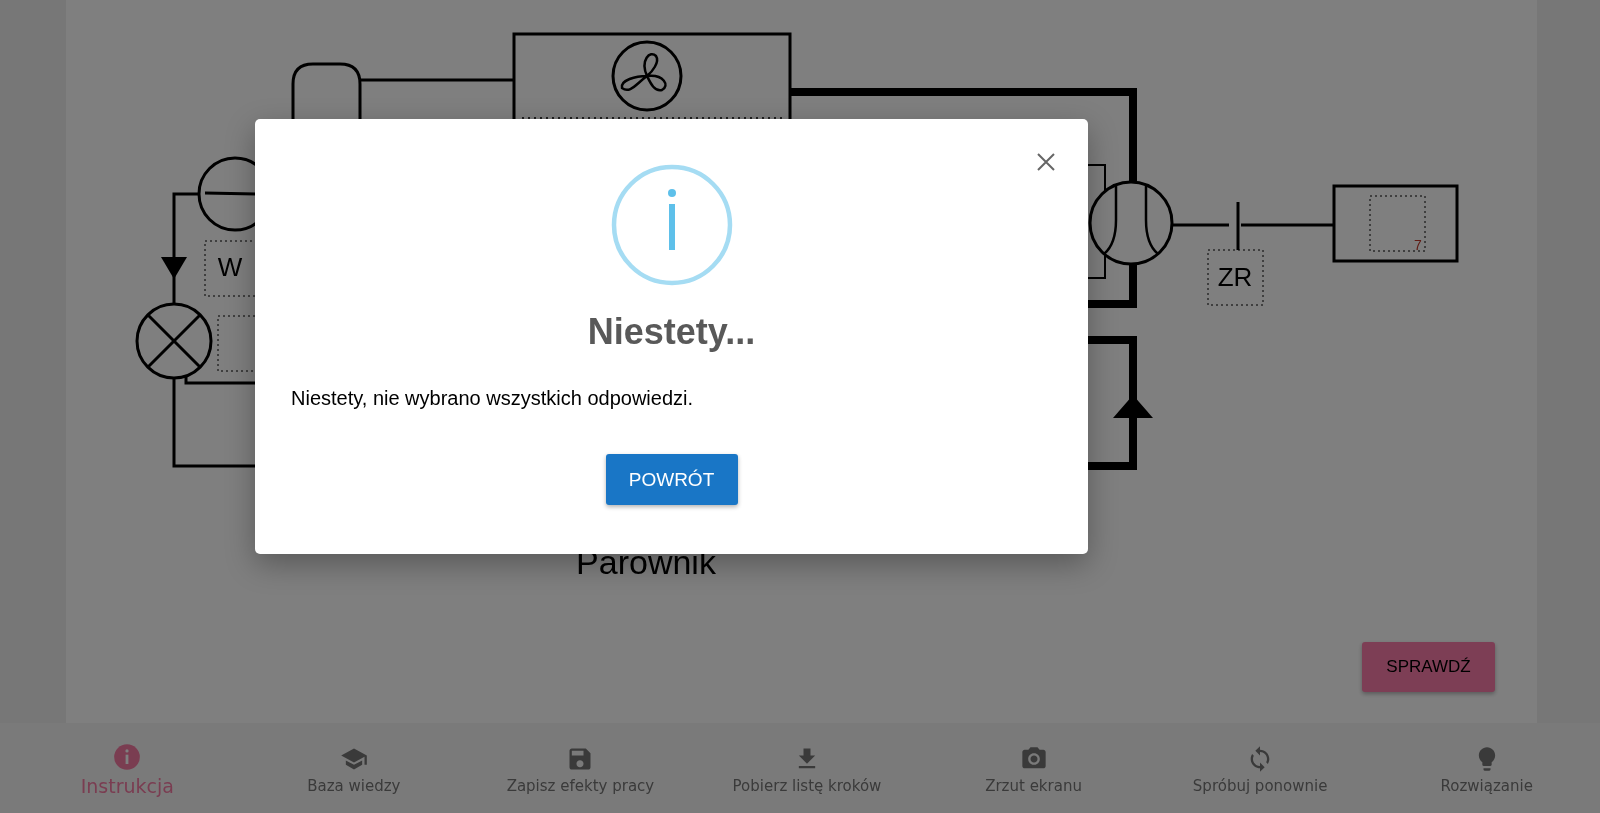 The height and width of the screenshot is (813, 1600). Describe the element at coordinates (1260, 768) in the screenshot. I see `toolbar-item: Spróbuj ponownie` at that location.